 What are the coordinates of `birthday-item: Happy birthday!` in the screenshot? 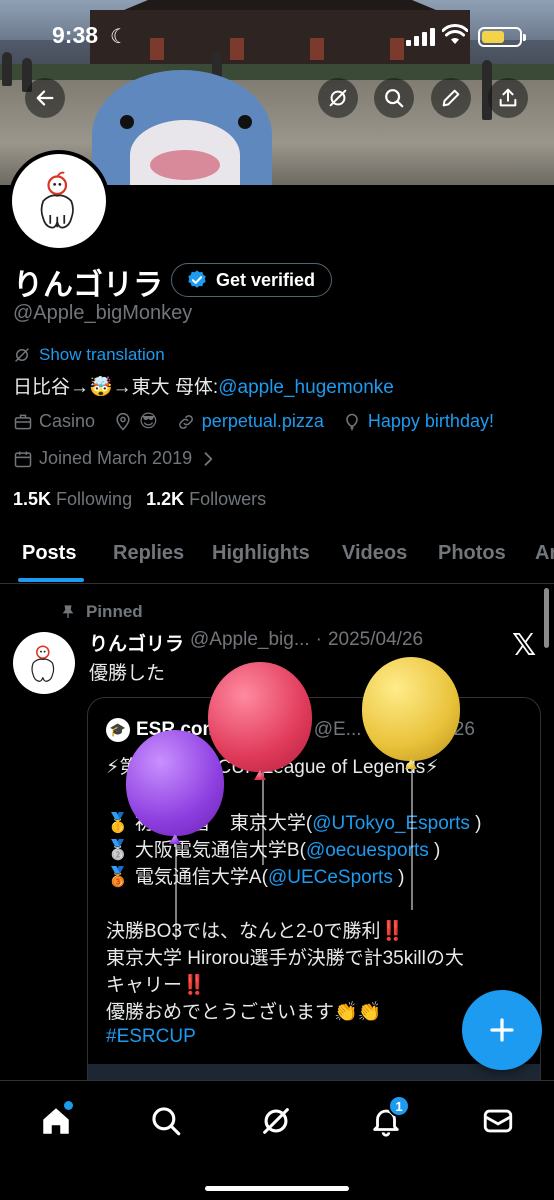 It's located at (418, 421).